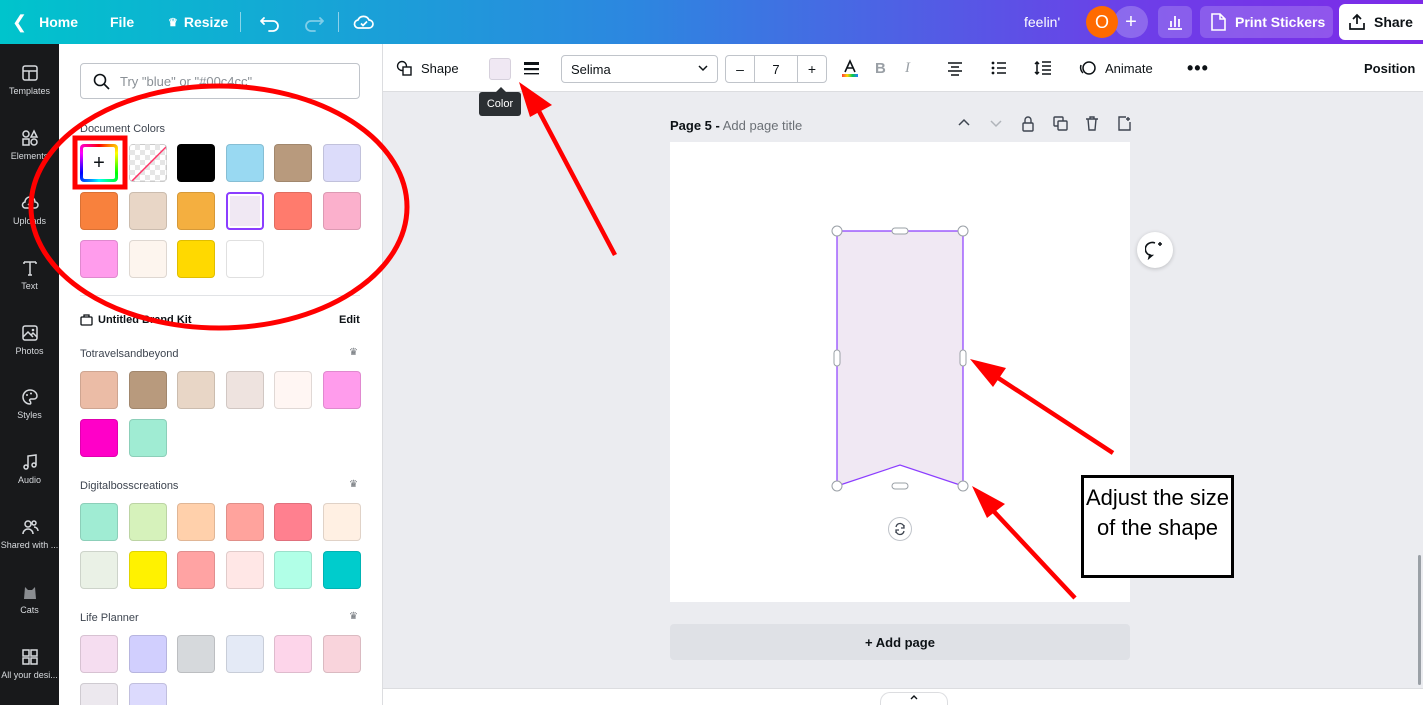  Describe the element at coordinates (1175, 22) in the screenshot. I see `insights-button` at that location.